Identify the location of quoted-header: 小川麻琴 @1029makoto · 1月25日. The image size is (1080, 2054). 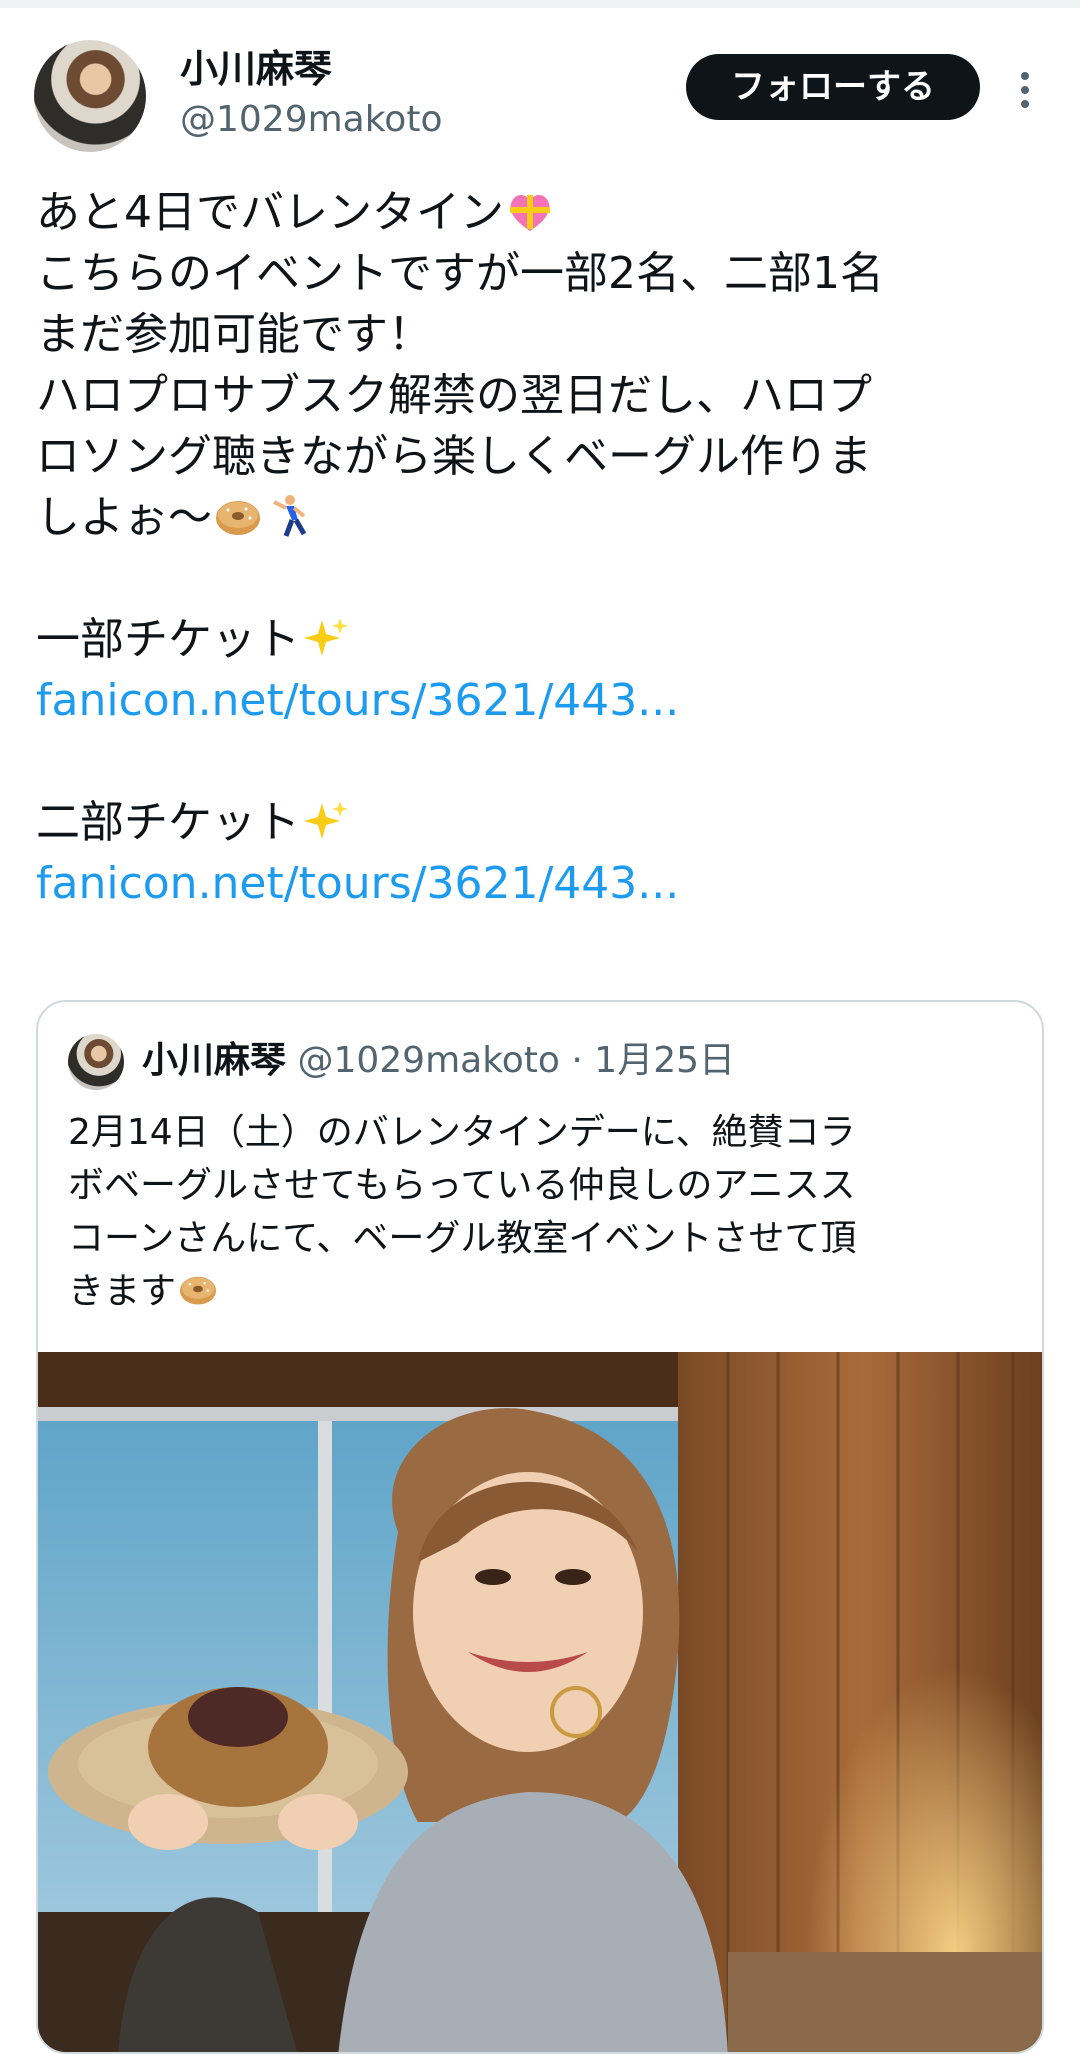
(438, 1061).